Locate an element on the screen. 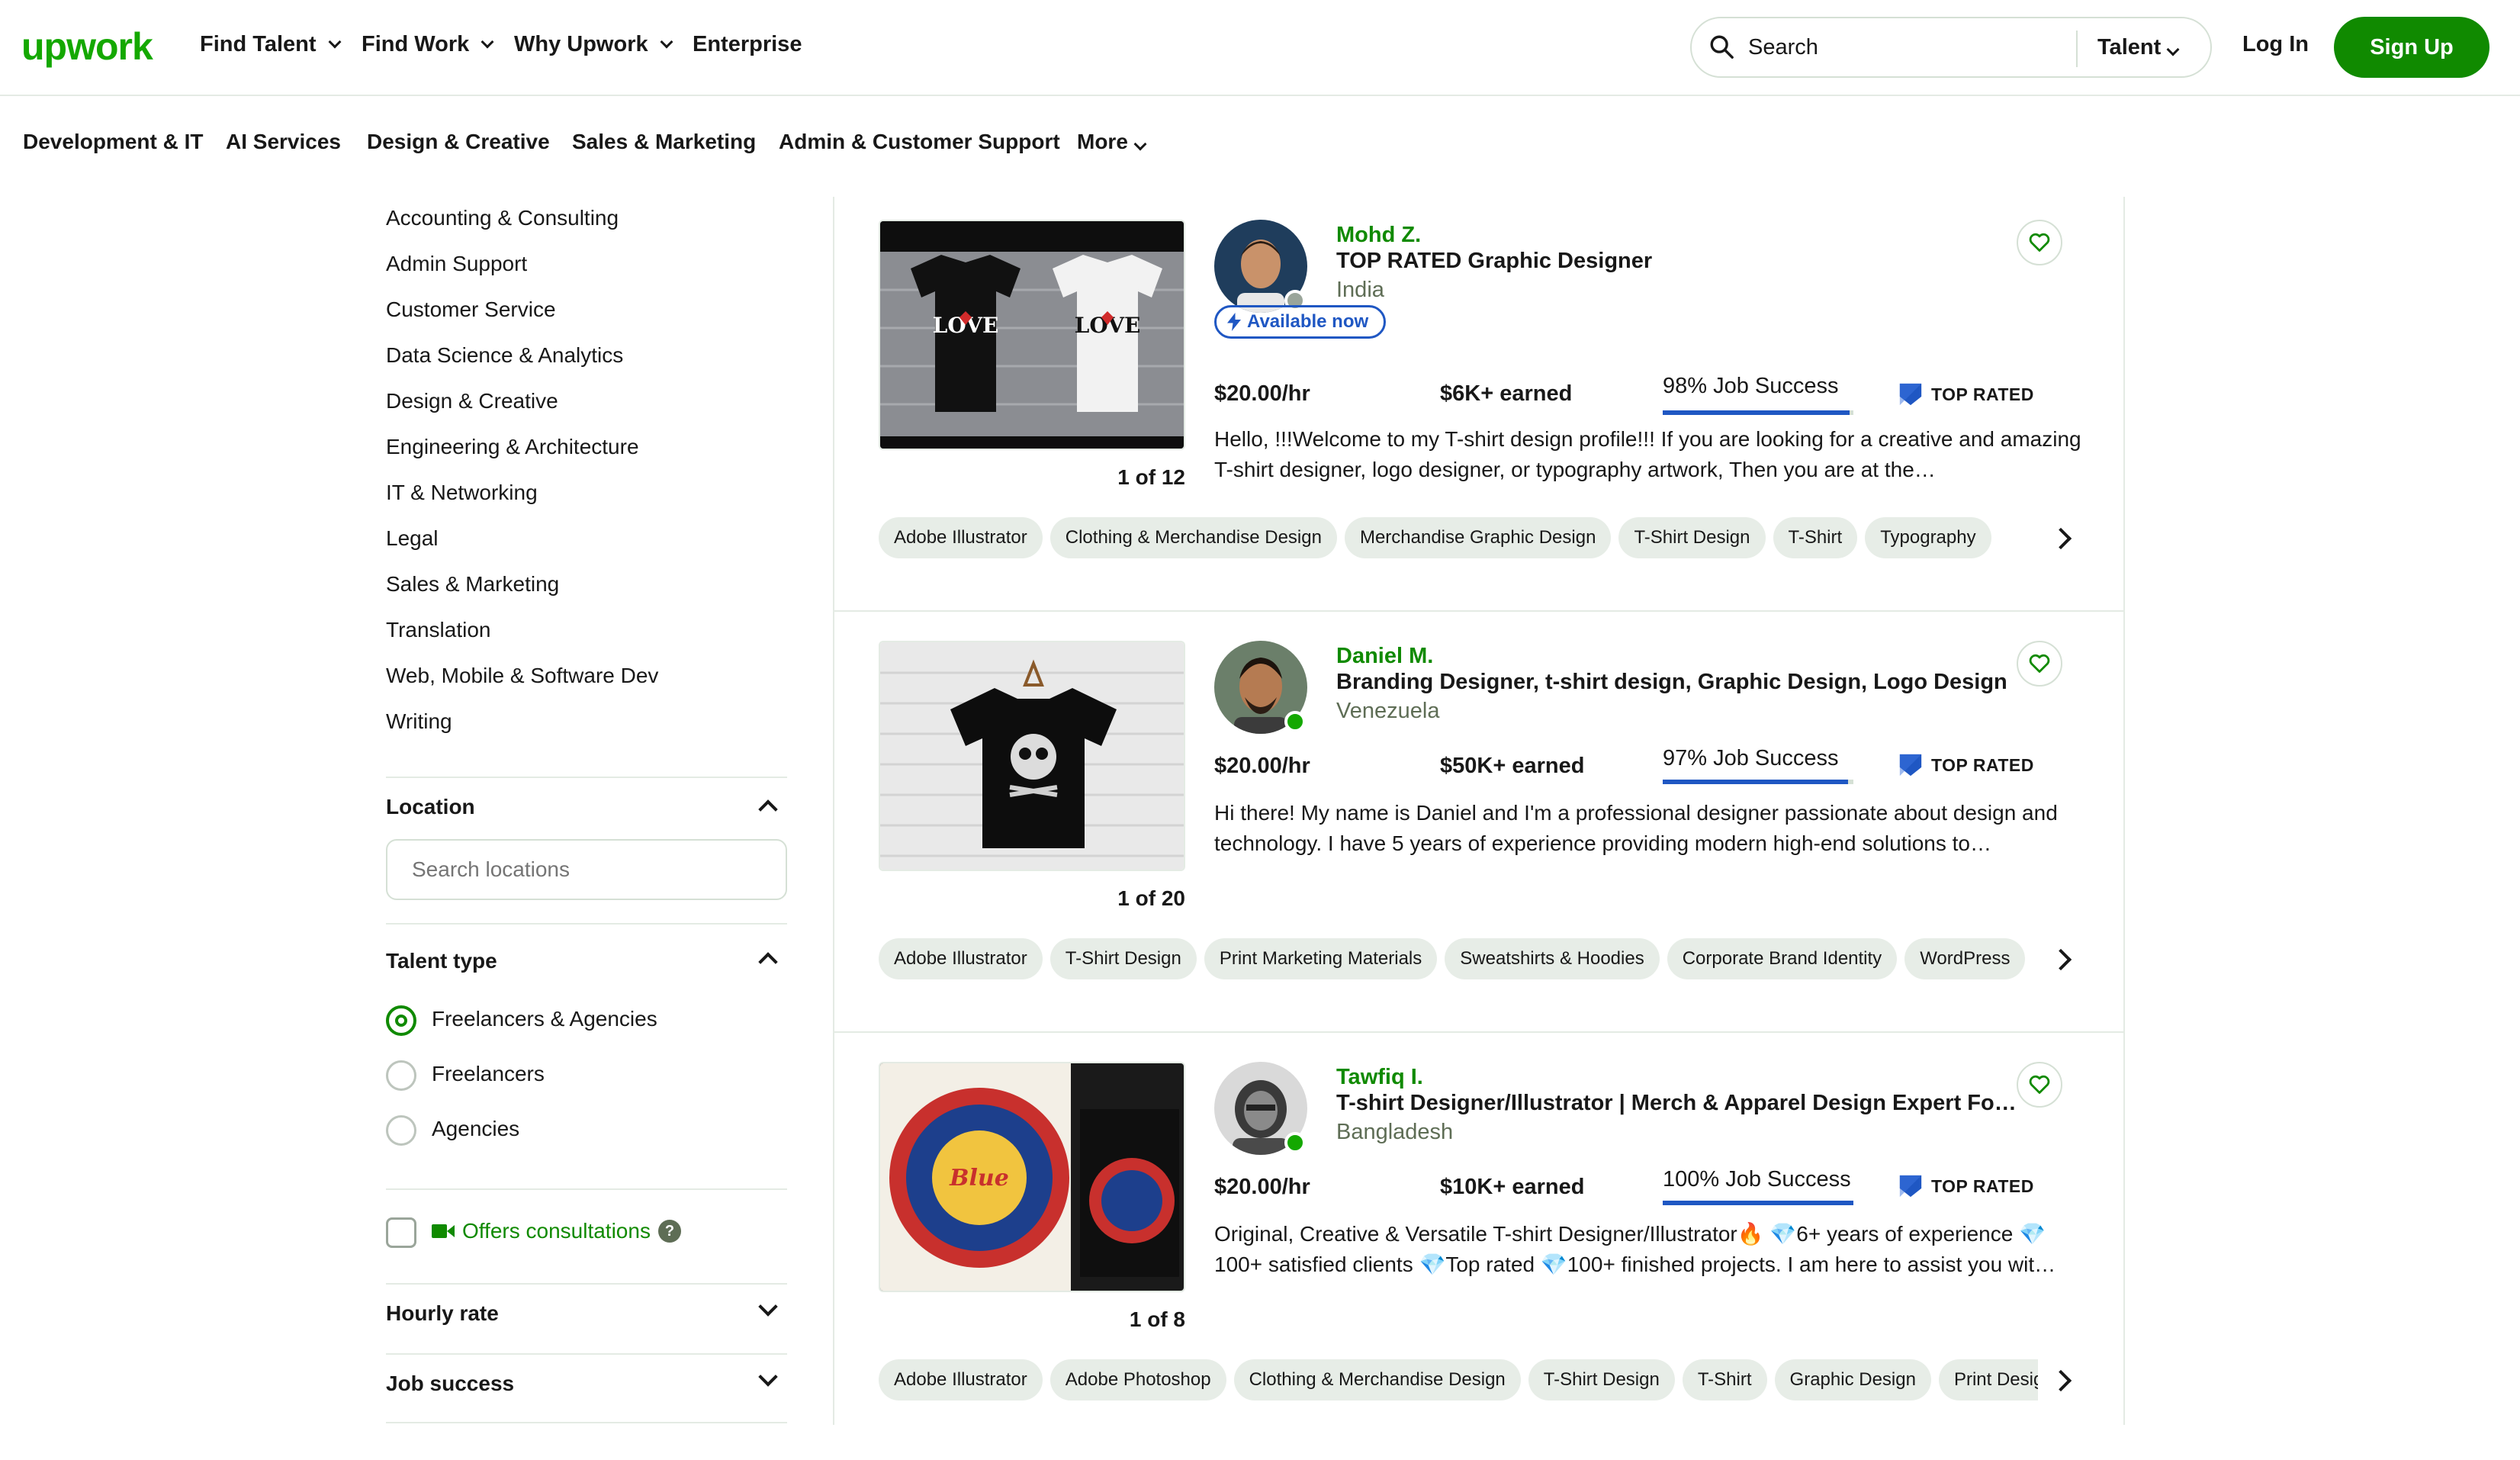  portfolio-thumbnail: LOVE LOVE is located at coordinates (1032, 335).